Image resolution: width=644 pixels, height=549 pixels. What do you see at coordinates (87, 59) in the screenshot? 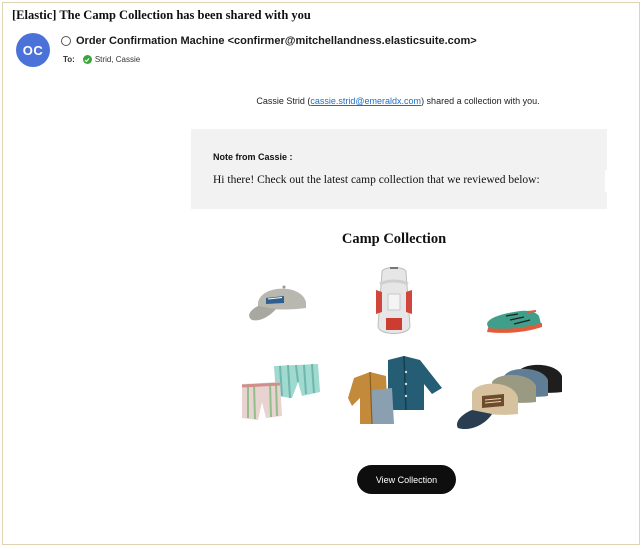
I see `check-icon` at bounding box center [87, 59].